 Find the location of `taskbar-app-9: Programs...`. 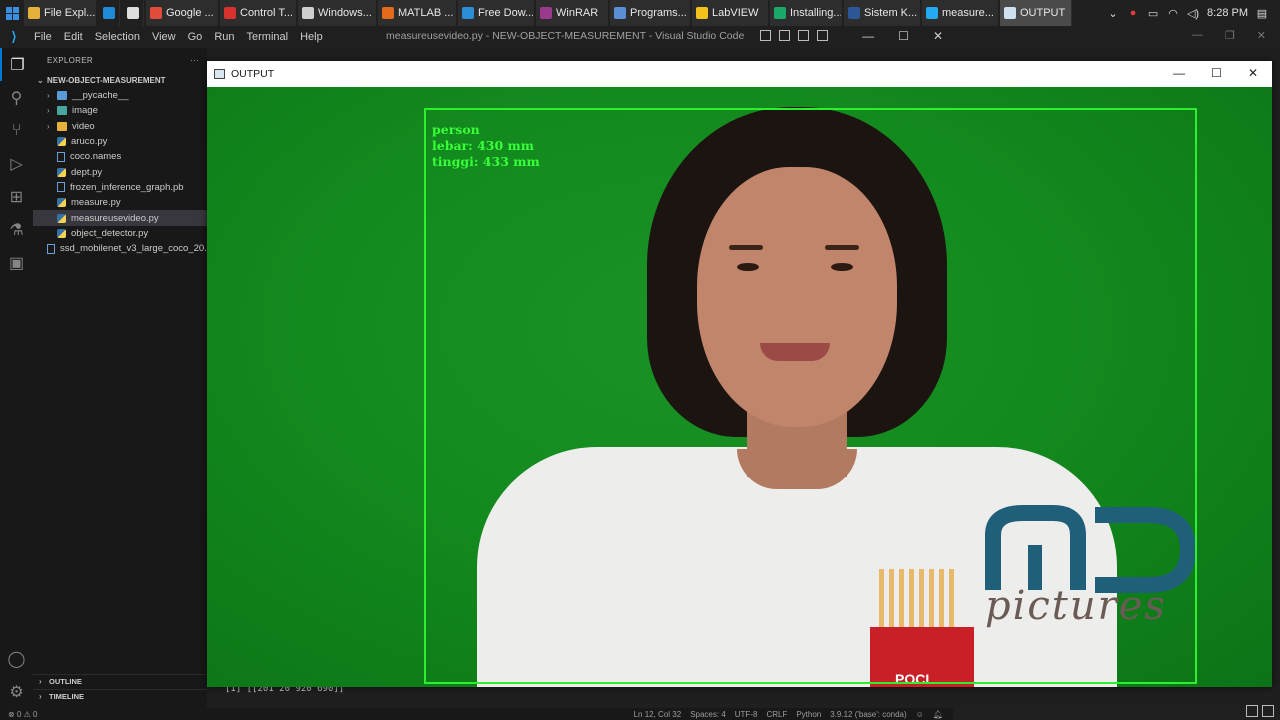

taskbar-app-9: Programs... is located at coordinates (650, 13).